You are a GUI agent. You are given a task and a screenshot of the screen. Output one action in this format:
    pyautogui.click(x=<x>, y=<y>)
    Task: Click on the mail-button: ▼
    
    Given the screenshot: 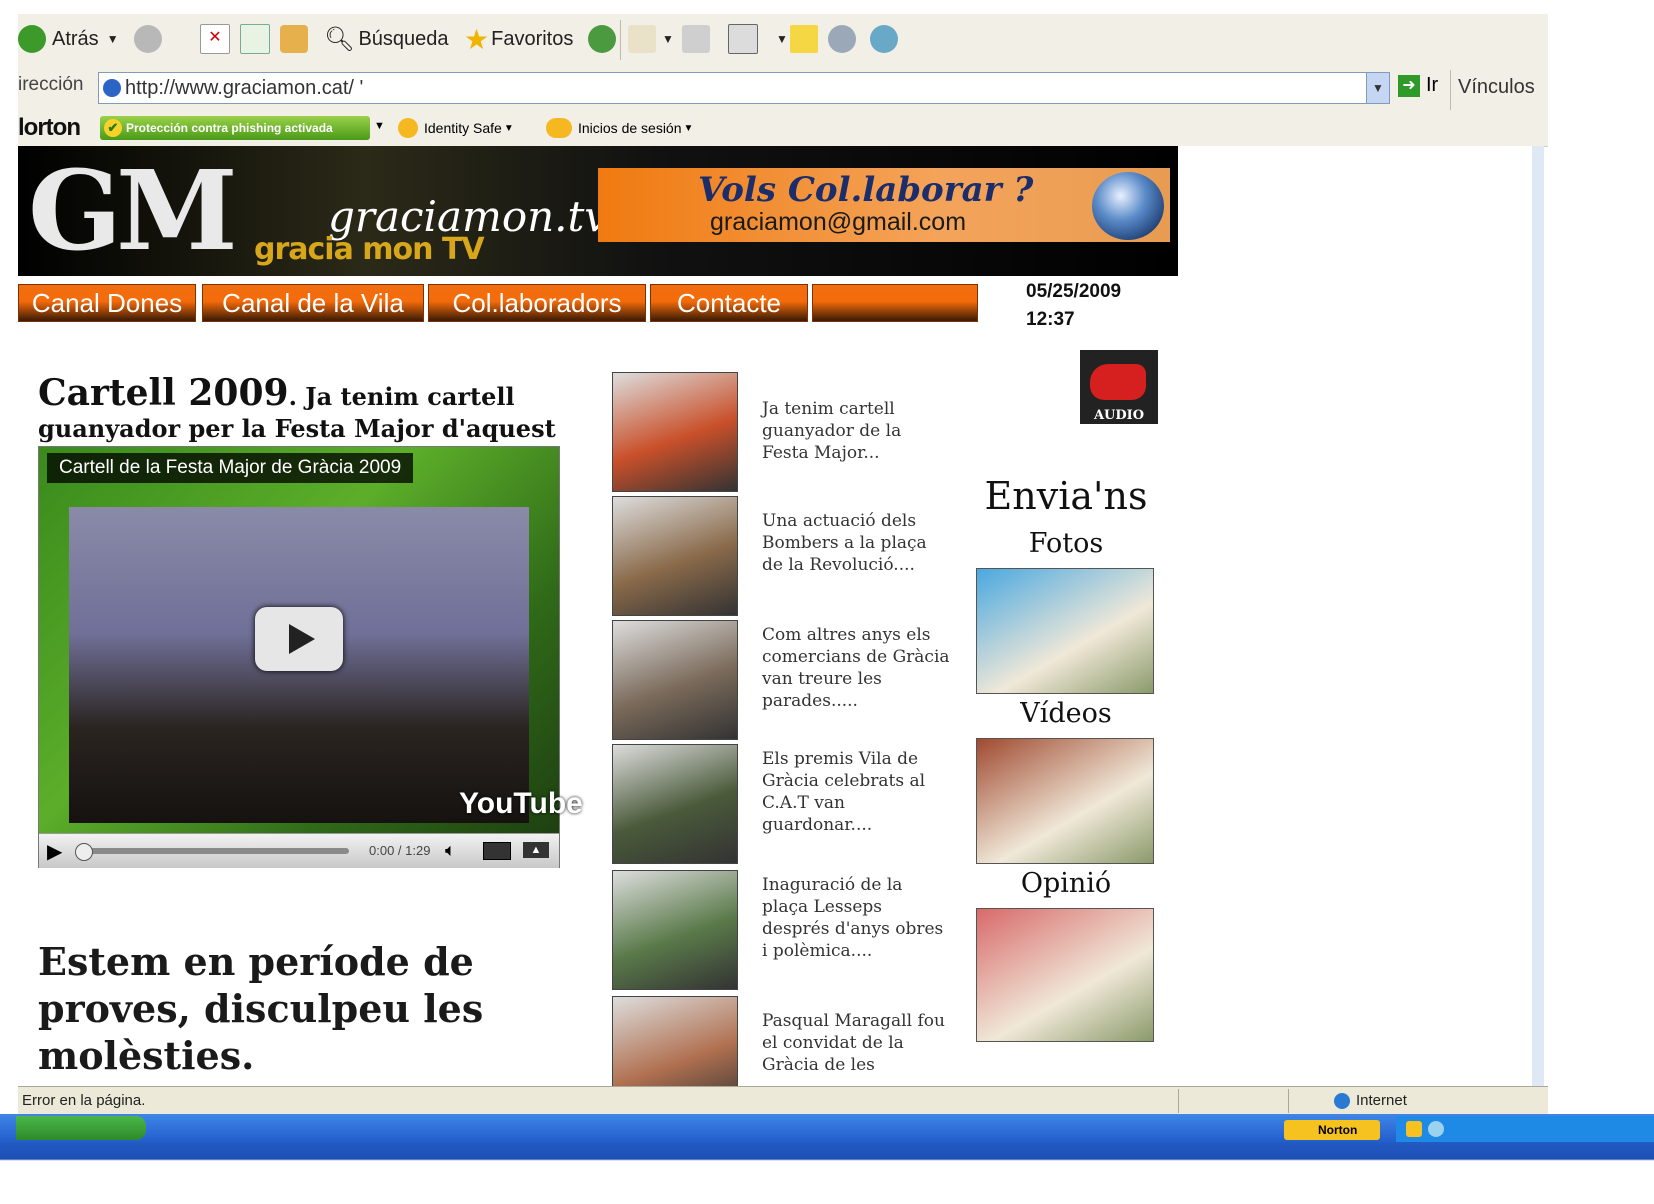 What is the action you would take?
    pyautogui.click(x=651, y=39)
    